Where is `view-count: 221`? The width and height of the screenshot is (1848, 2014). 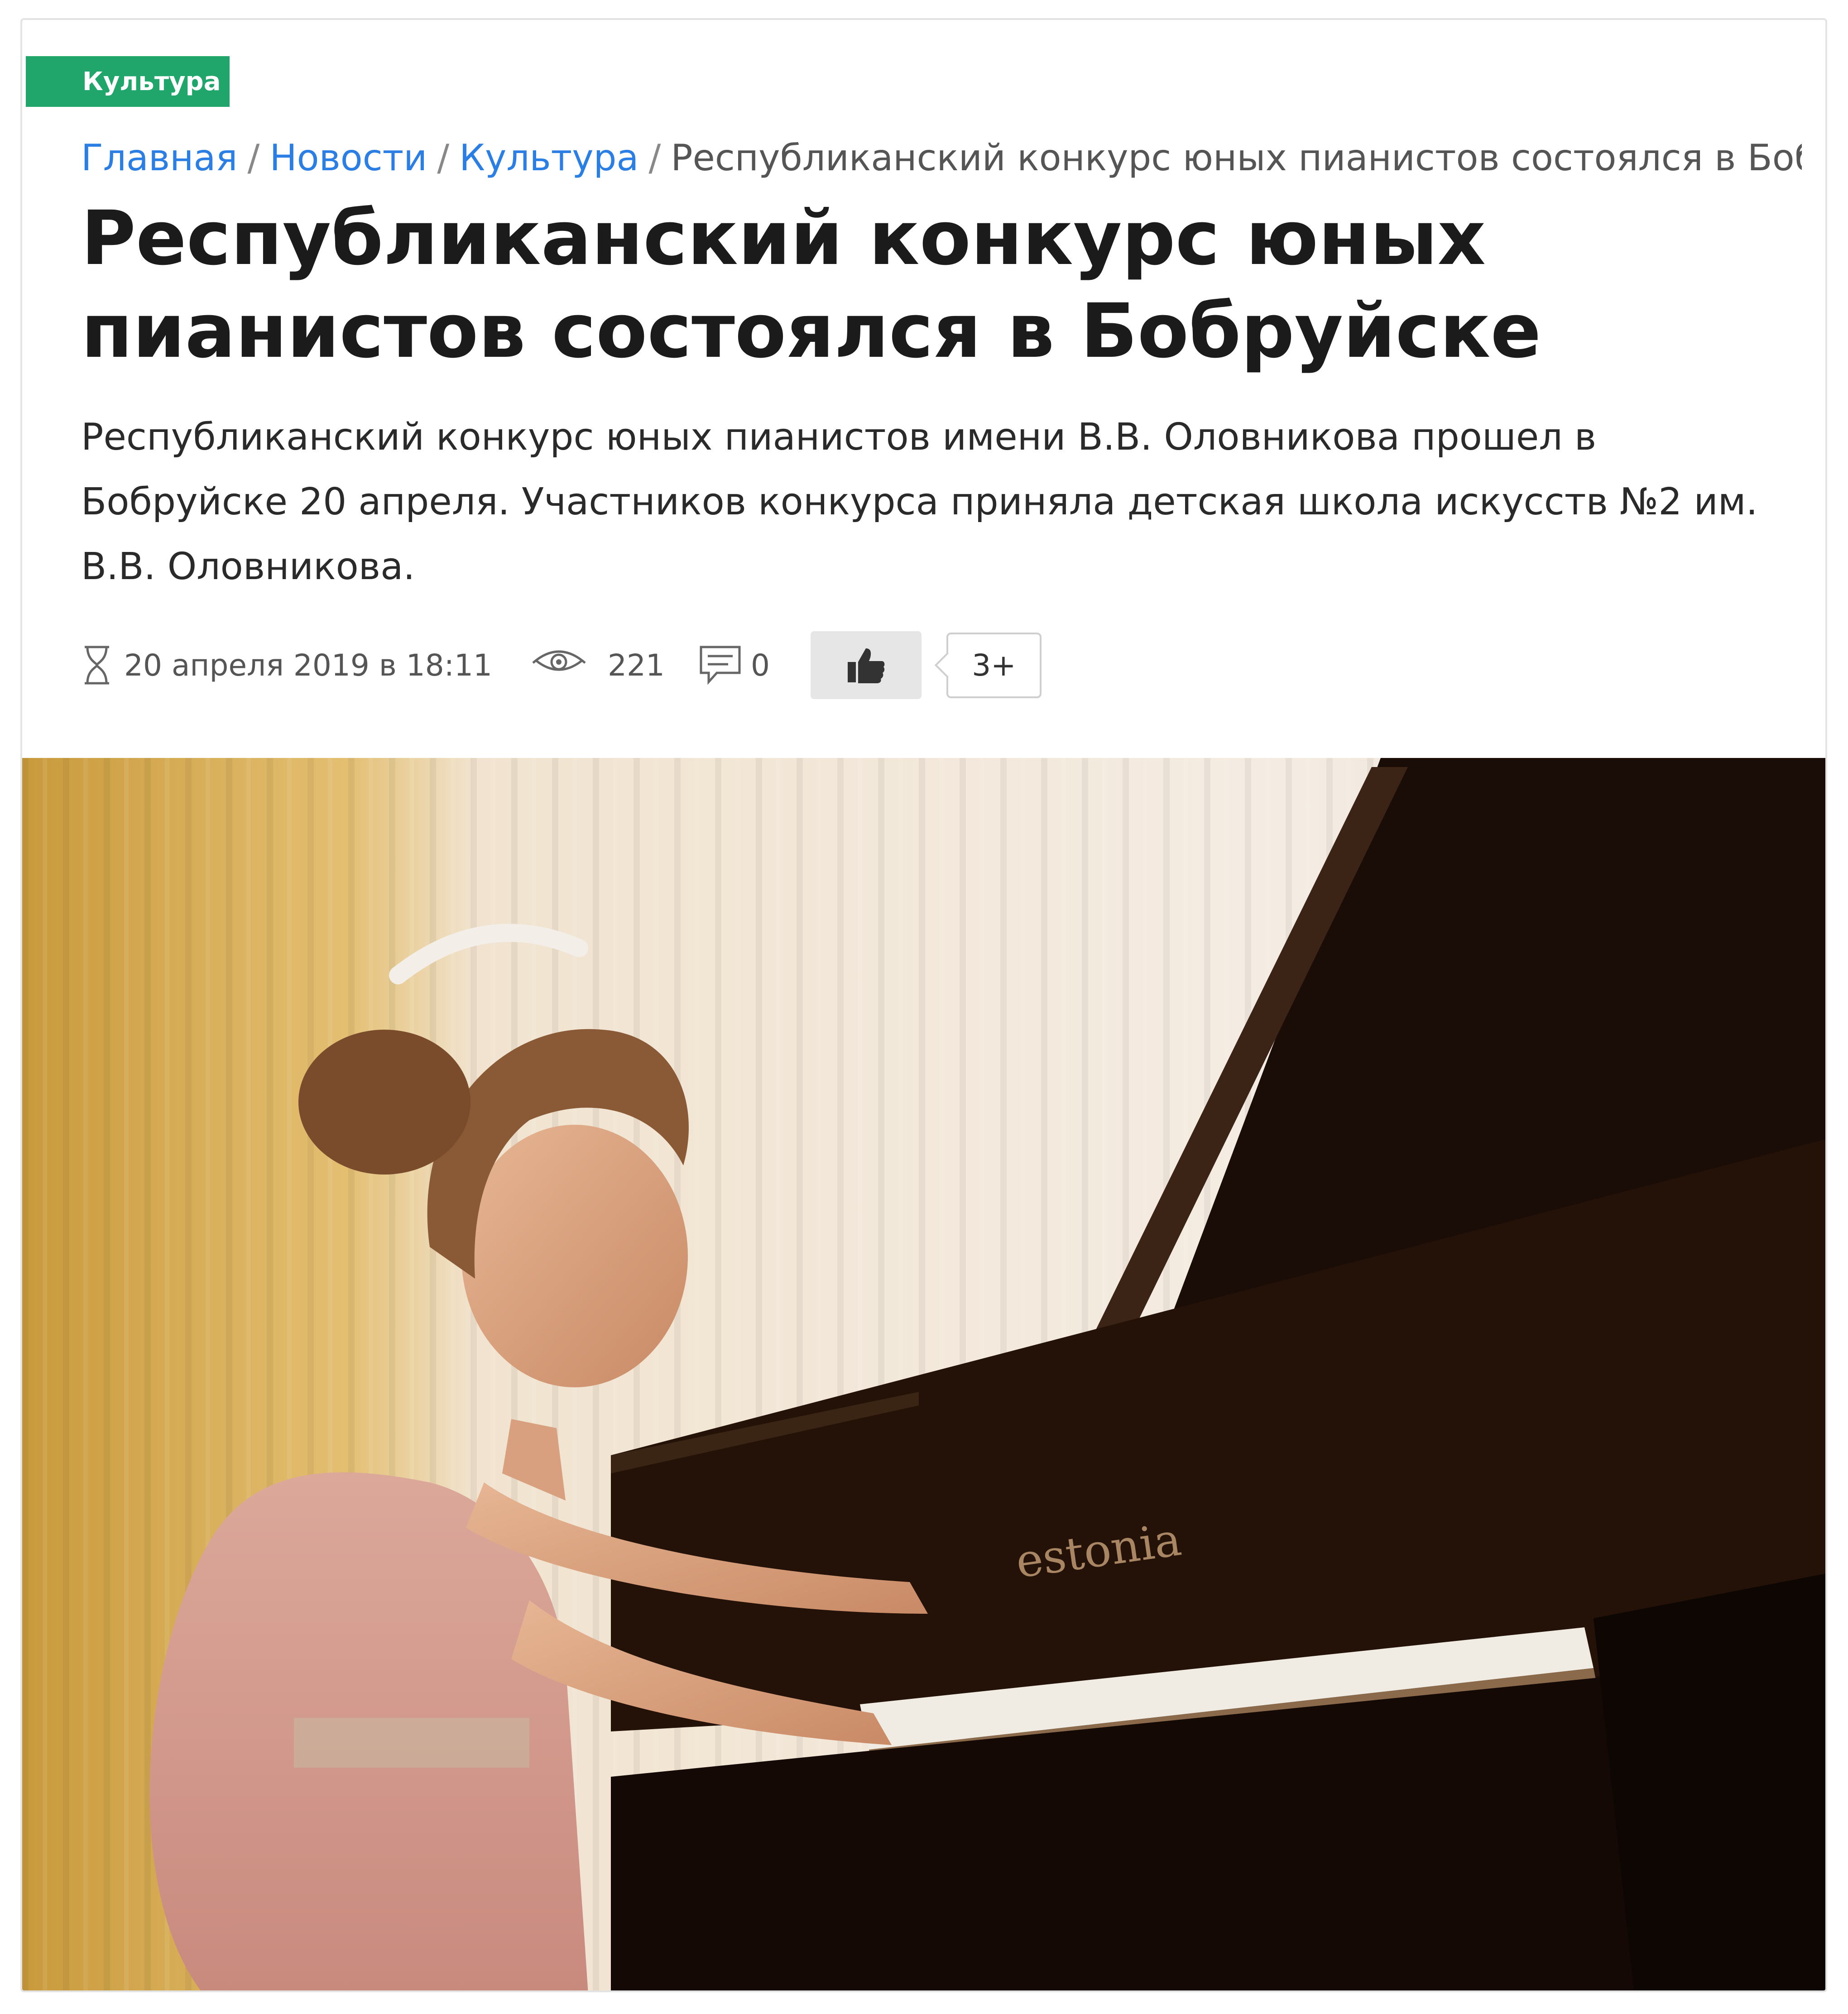
view-count: 221 is located at coordinates (598, 665).